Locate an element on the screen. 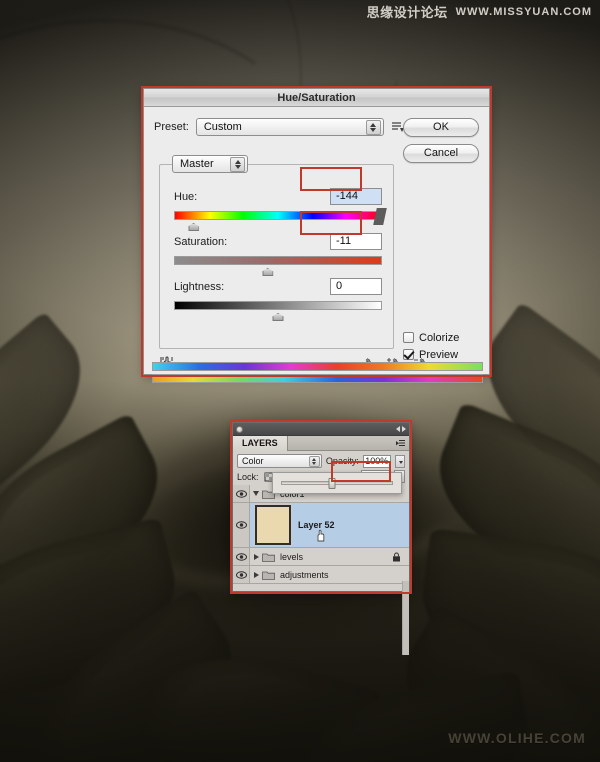  opacity-label: Opacity: is located at coordinates (342, 461).